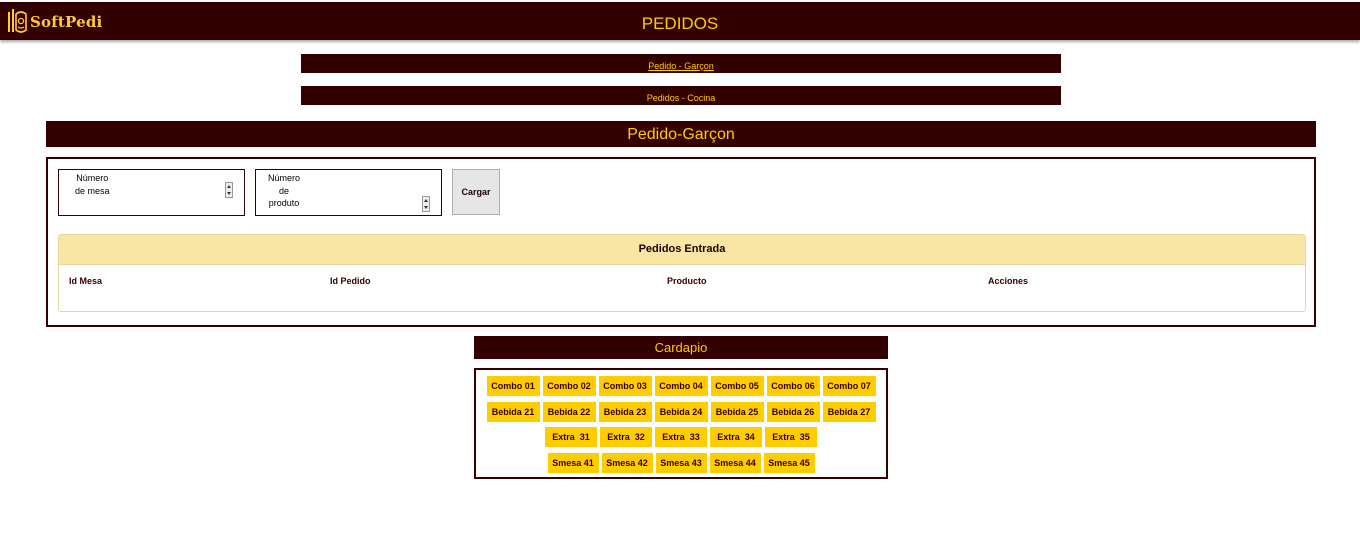 Image resolution: width=1360 pixels, height=545 pixels. What do you see at coordinates (737, 386) in the screenshot?
I see `menu-item-combo-05: Combo 05` at bounding box center [737, 386].